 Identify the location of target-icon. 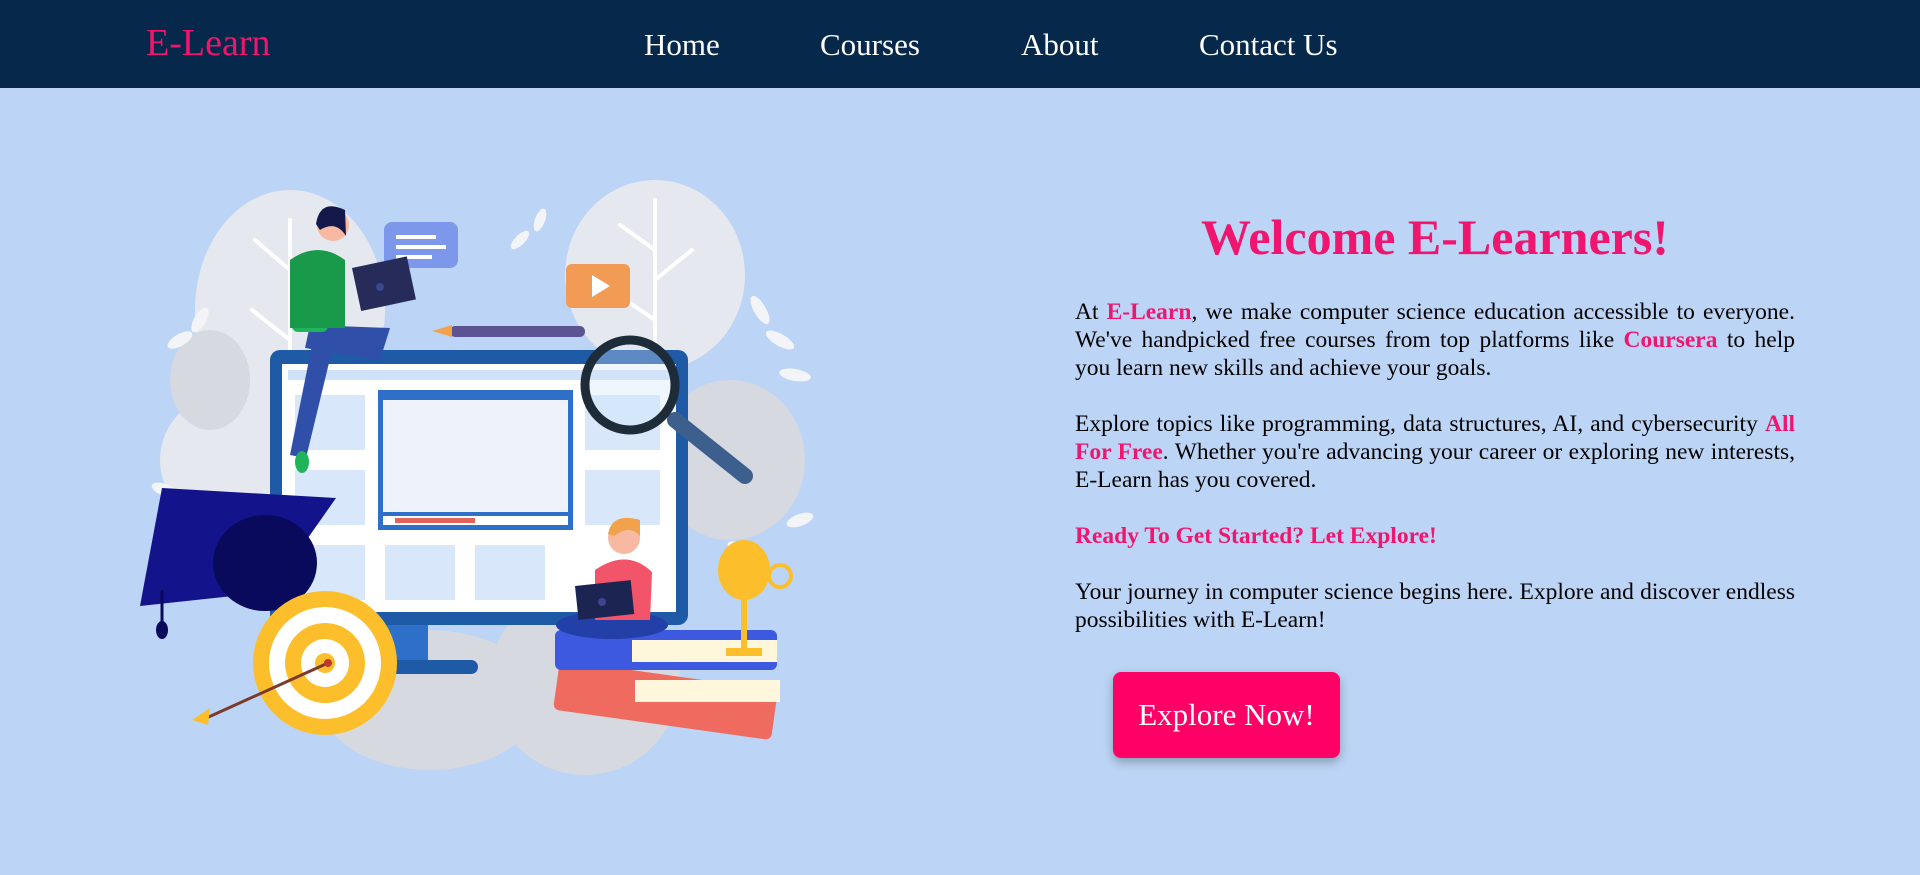
(294, 663).